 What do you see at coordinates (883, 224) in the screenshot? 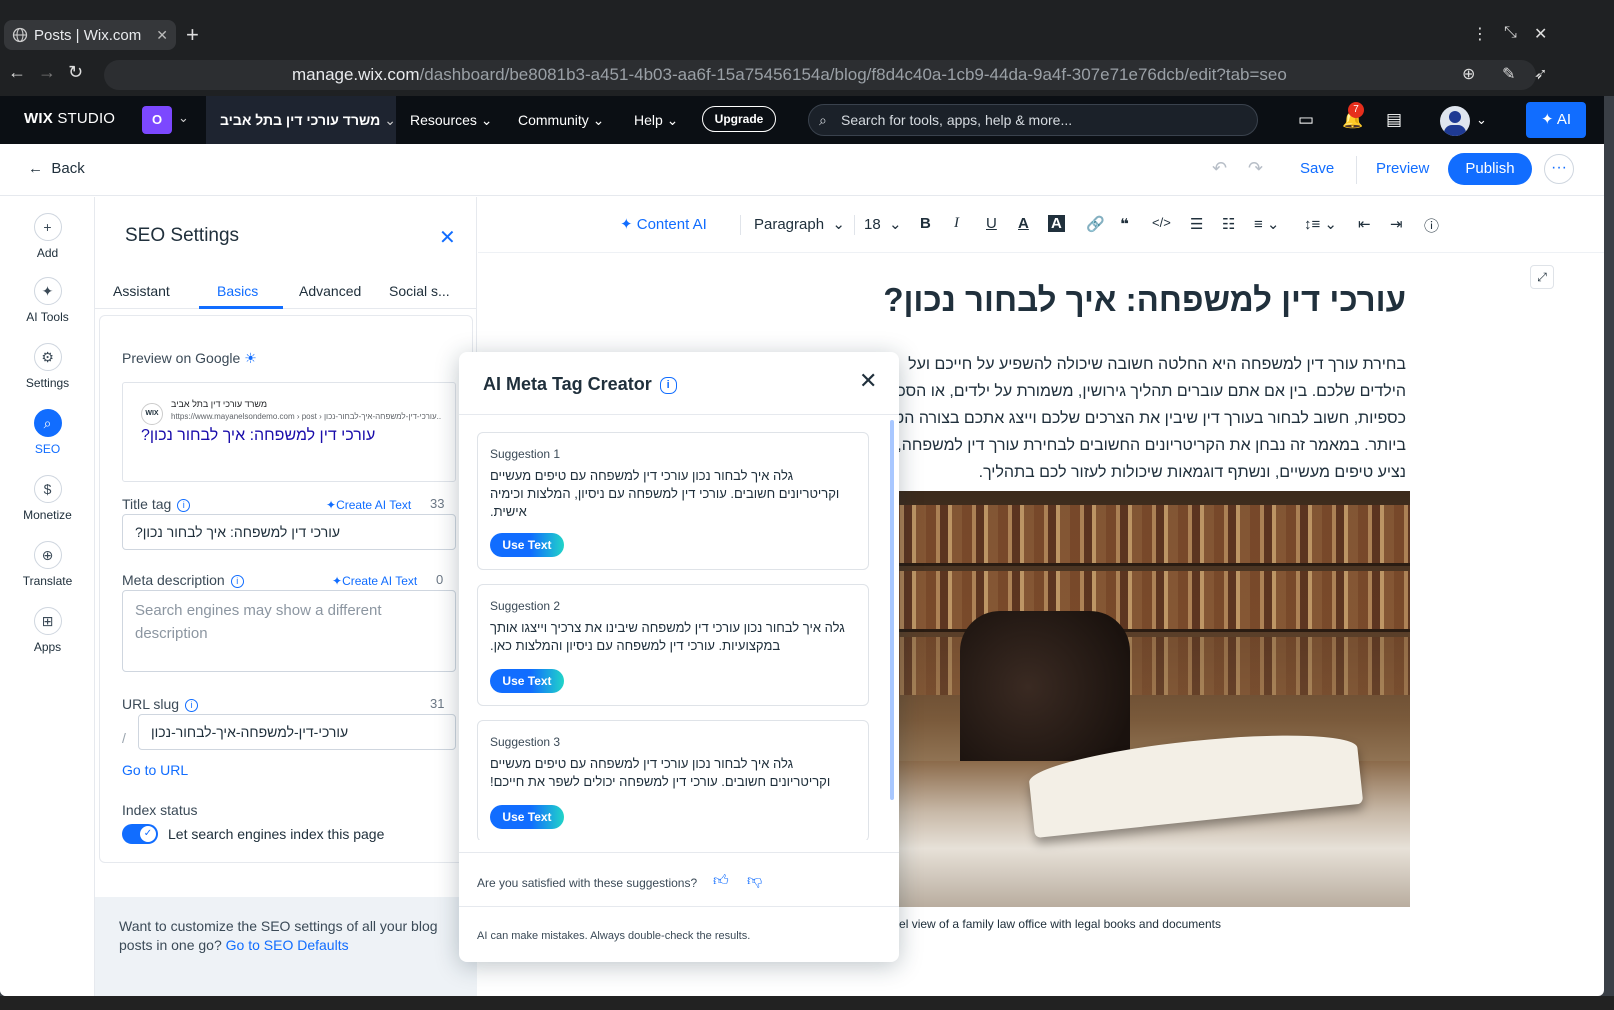
I see `font-size-dropdown: 18 ⌄` at bounding box center [883, 224].